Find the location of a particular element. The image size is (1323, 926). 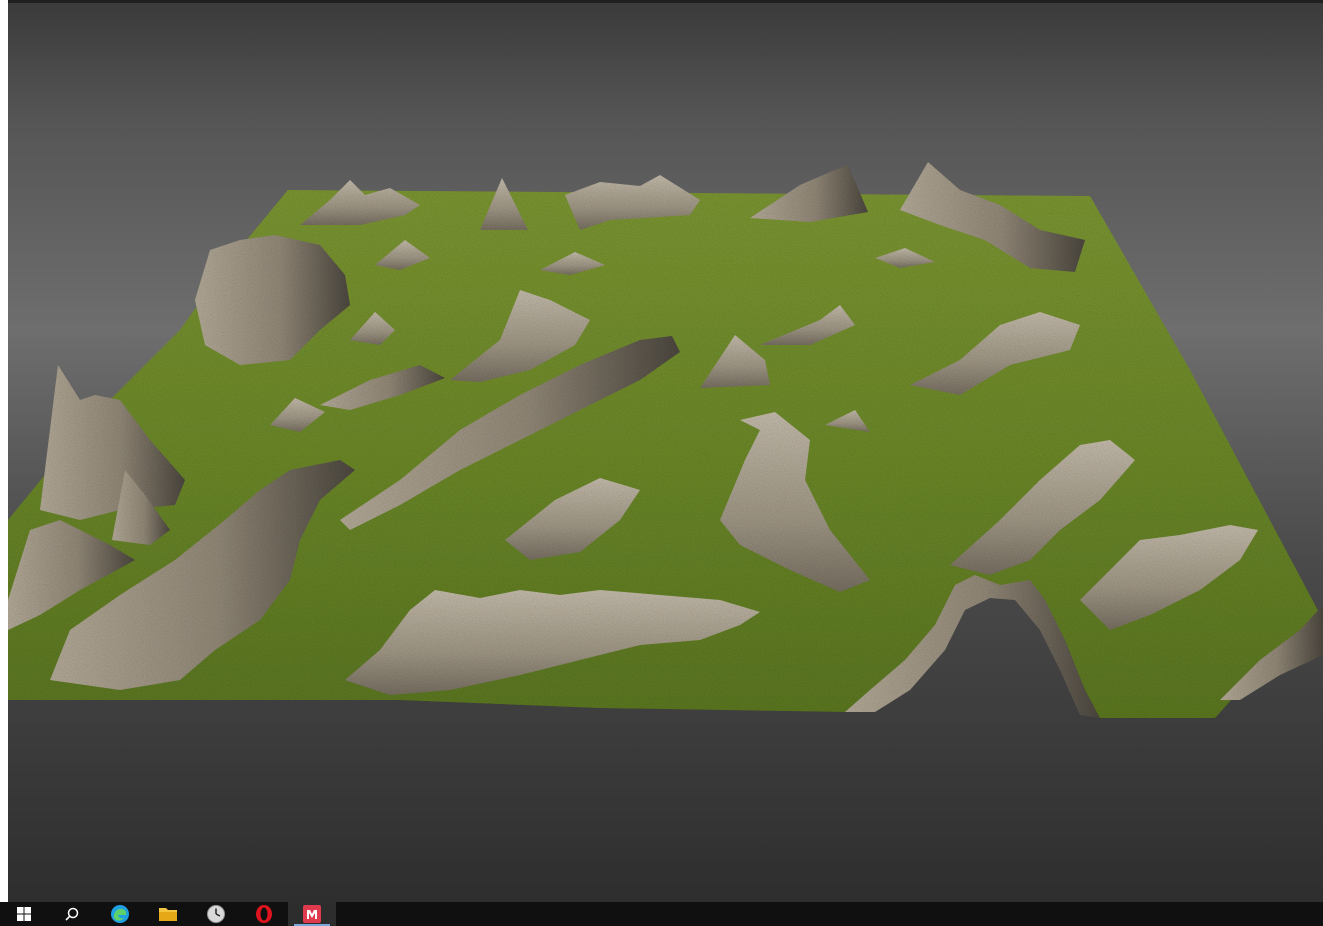

edge-taskbar-button is located at coordinates (120, 914).